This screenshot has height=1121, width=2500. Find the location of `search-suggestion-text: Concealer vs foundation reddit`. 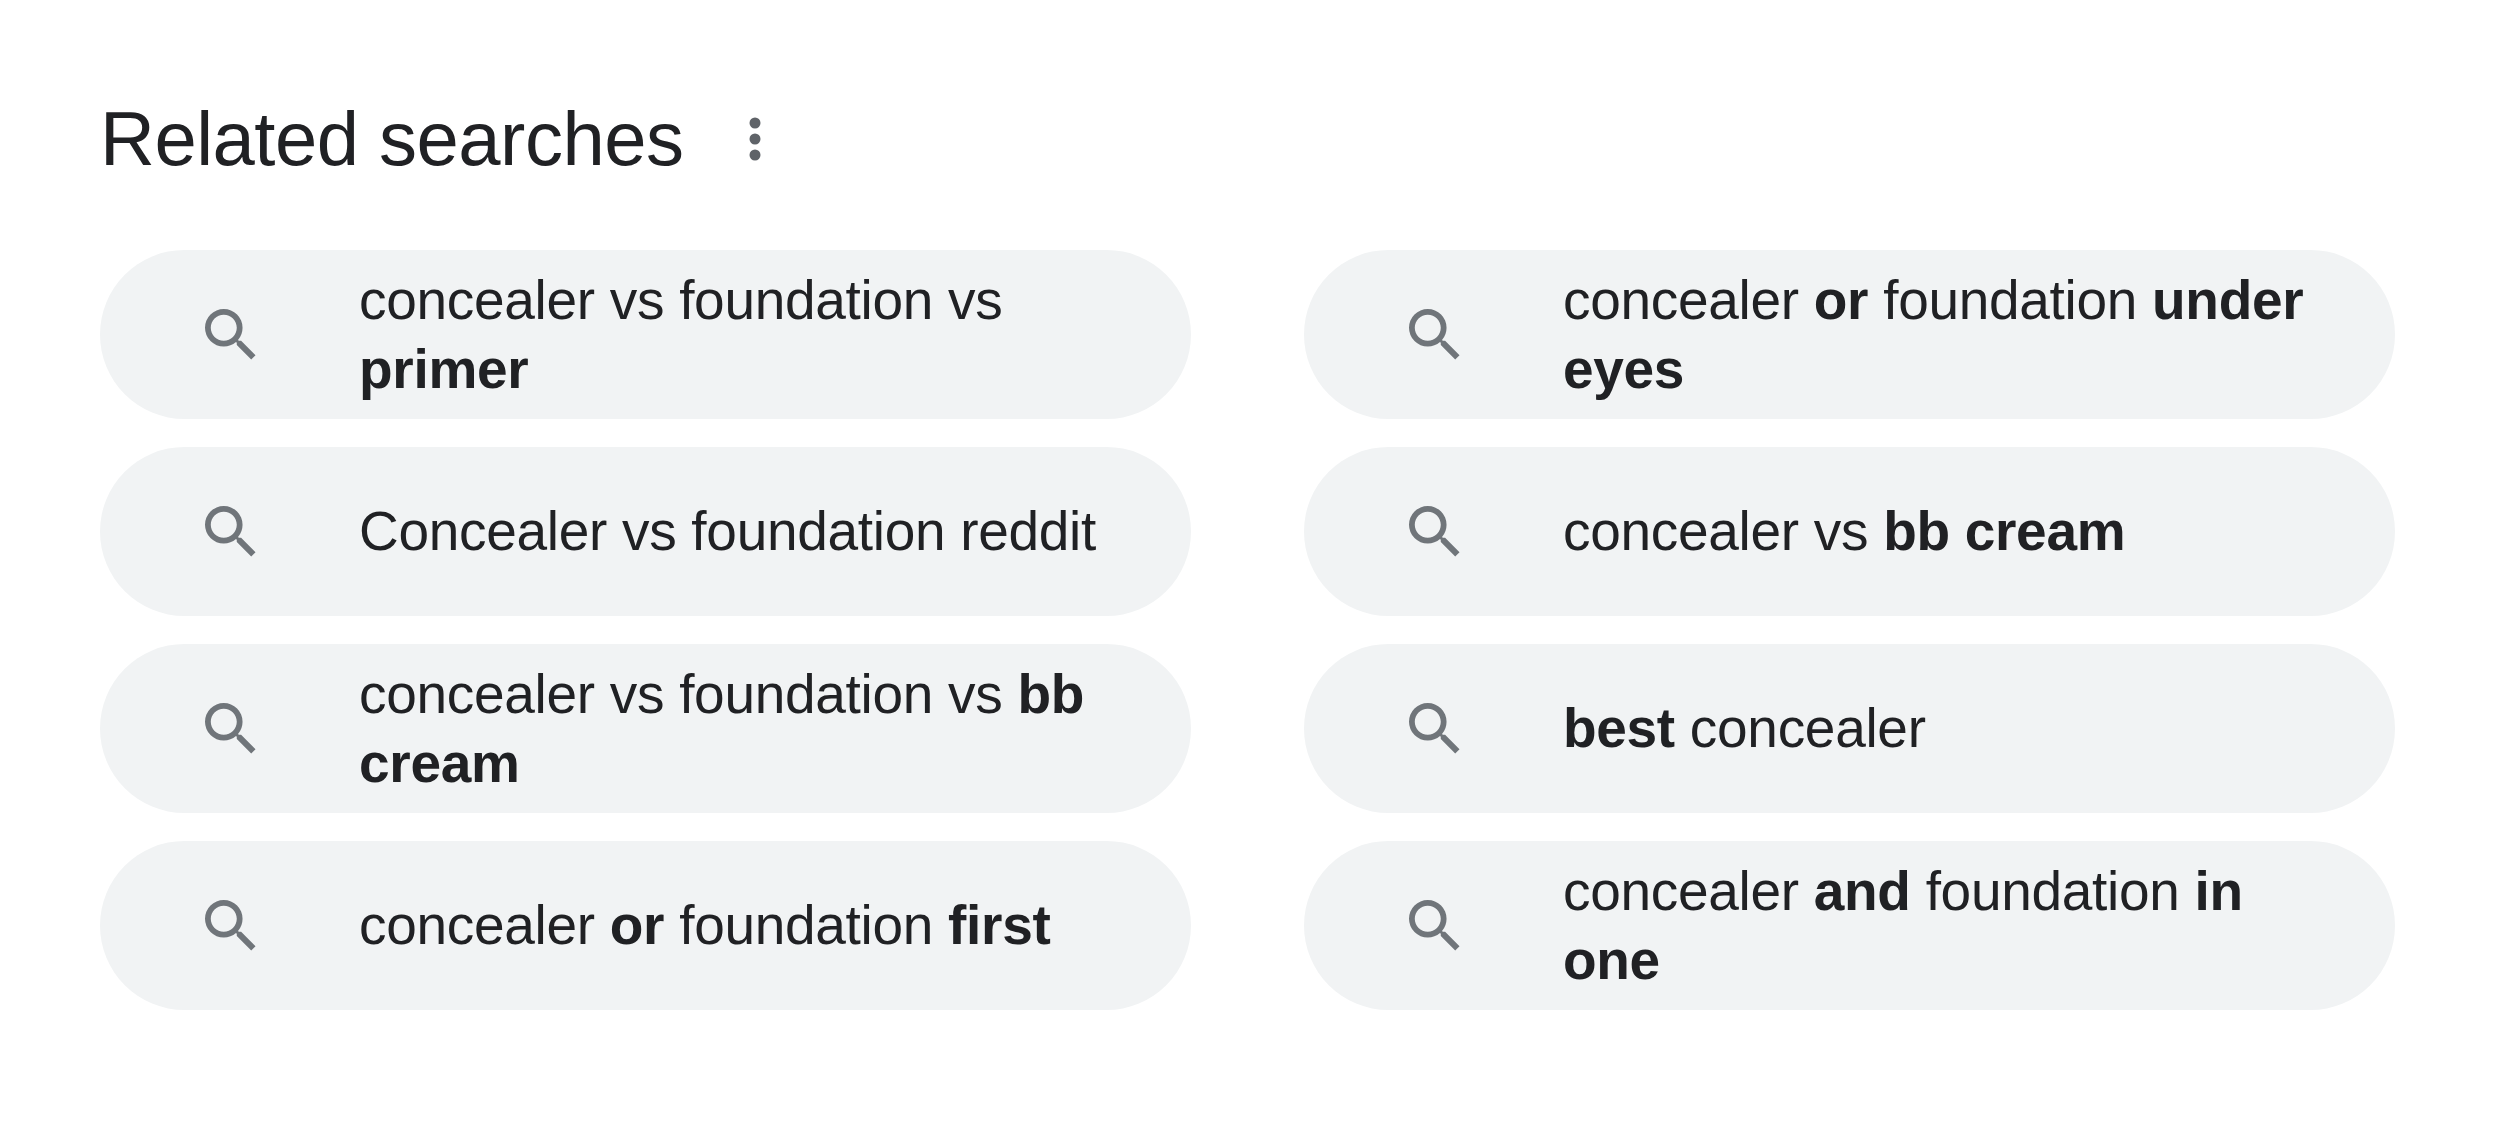

search-suggestion-text: Concealer vs foundation reddit is located at coordinates (728, 531).